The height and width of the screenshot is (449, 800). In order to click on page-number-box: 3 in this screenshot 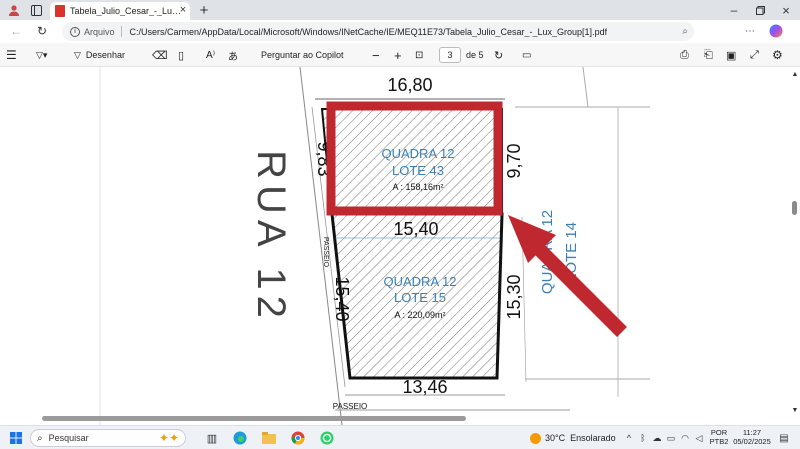, I will do `click(450, 55)`.